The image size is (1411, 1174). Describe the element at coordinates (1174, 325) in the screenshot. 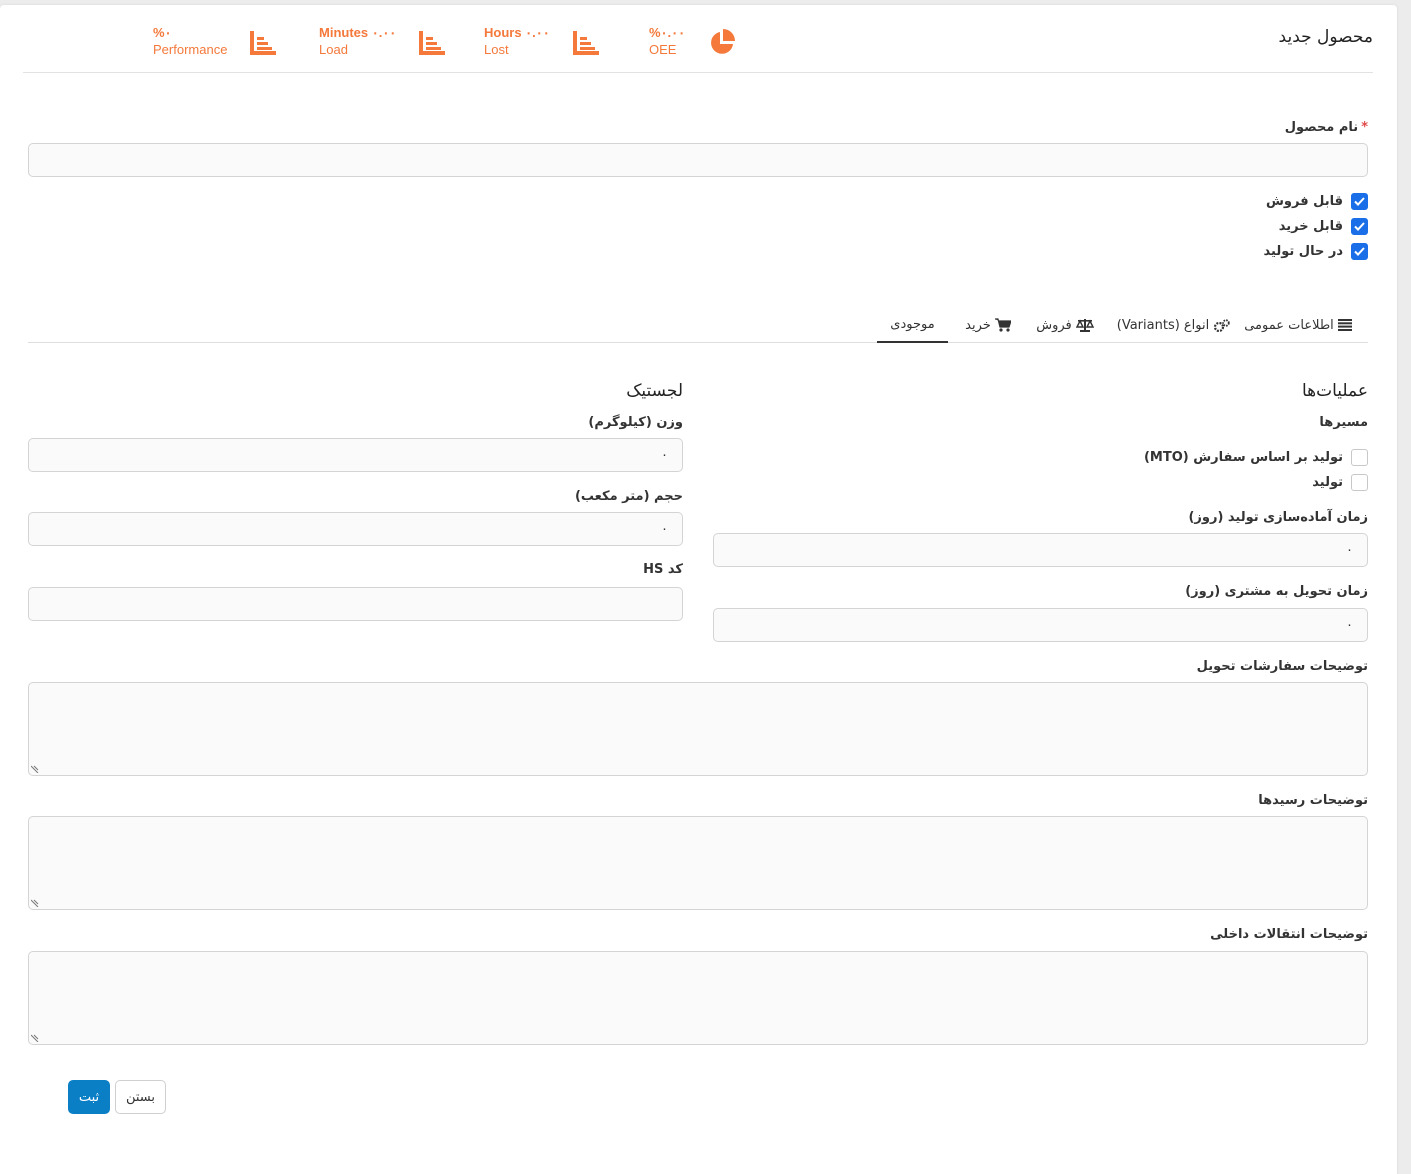

I see `tab-variants: انواع (Variants)` at that location.